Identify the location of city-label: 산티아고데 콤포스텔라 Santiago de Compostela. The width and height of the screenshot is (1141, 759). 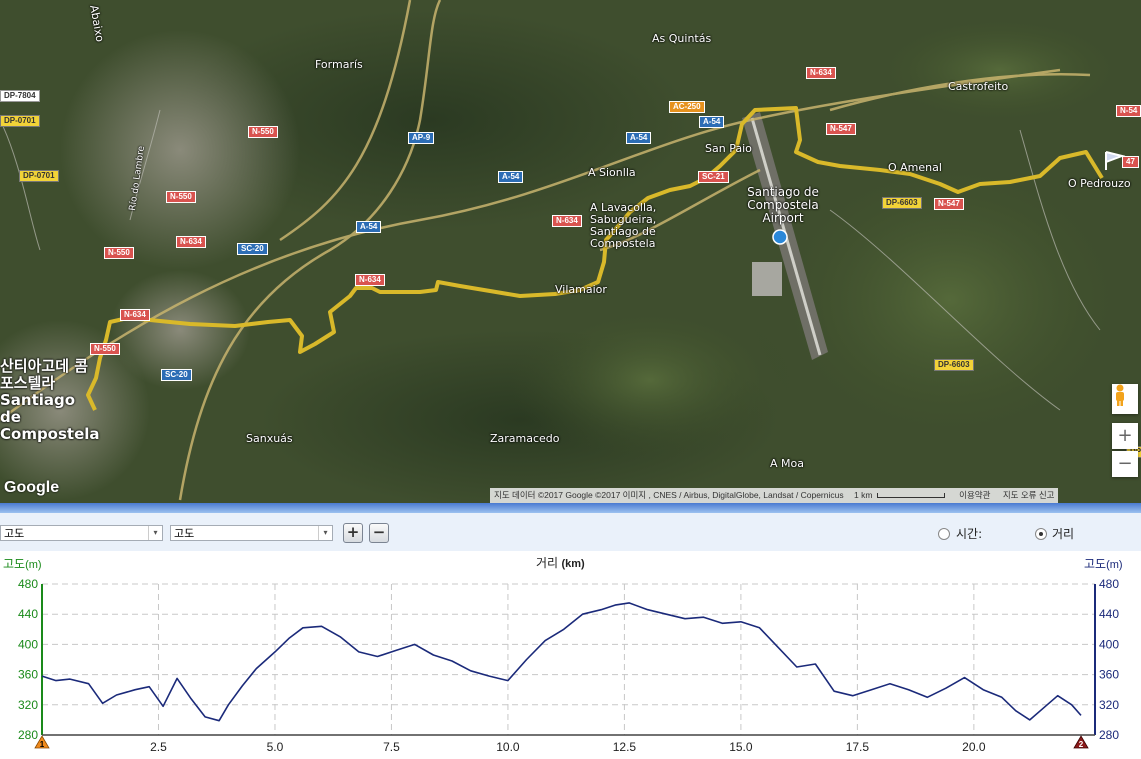
(50, 400).